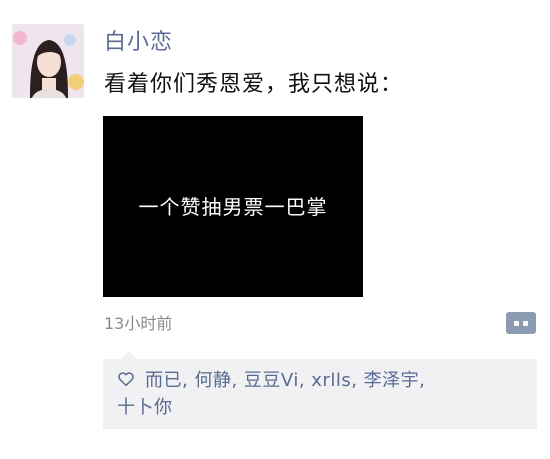 The image size is (550, 459). I want to click on username: 白小恋, so click(138, 43).